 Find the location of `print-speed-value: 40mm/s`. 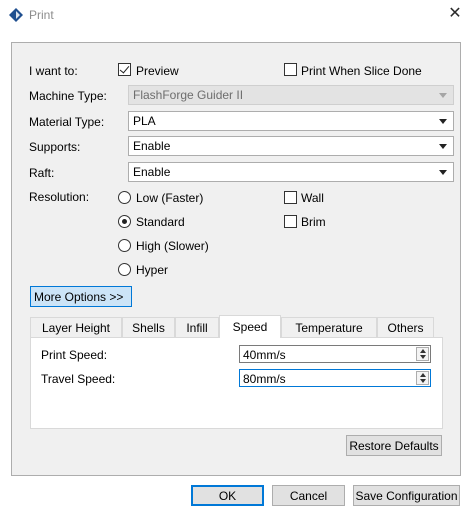

print-speed-value: 40mm/s is located at coordinates (264, 355).